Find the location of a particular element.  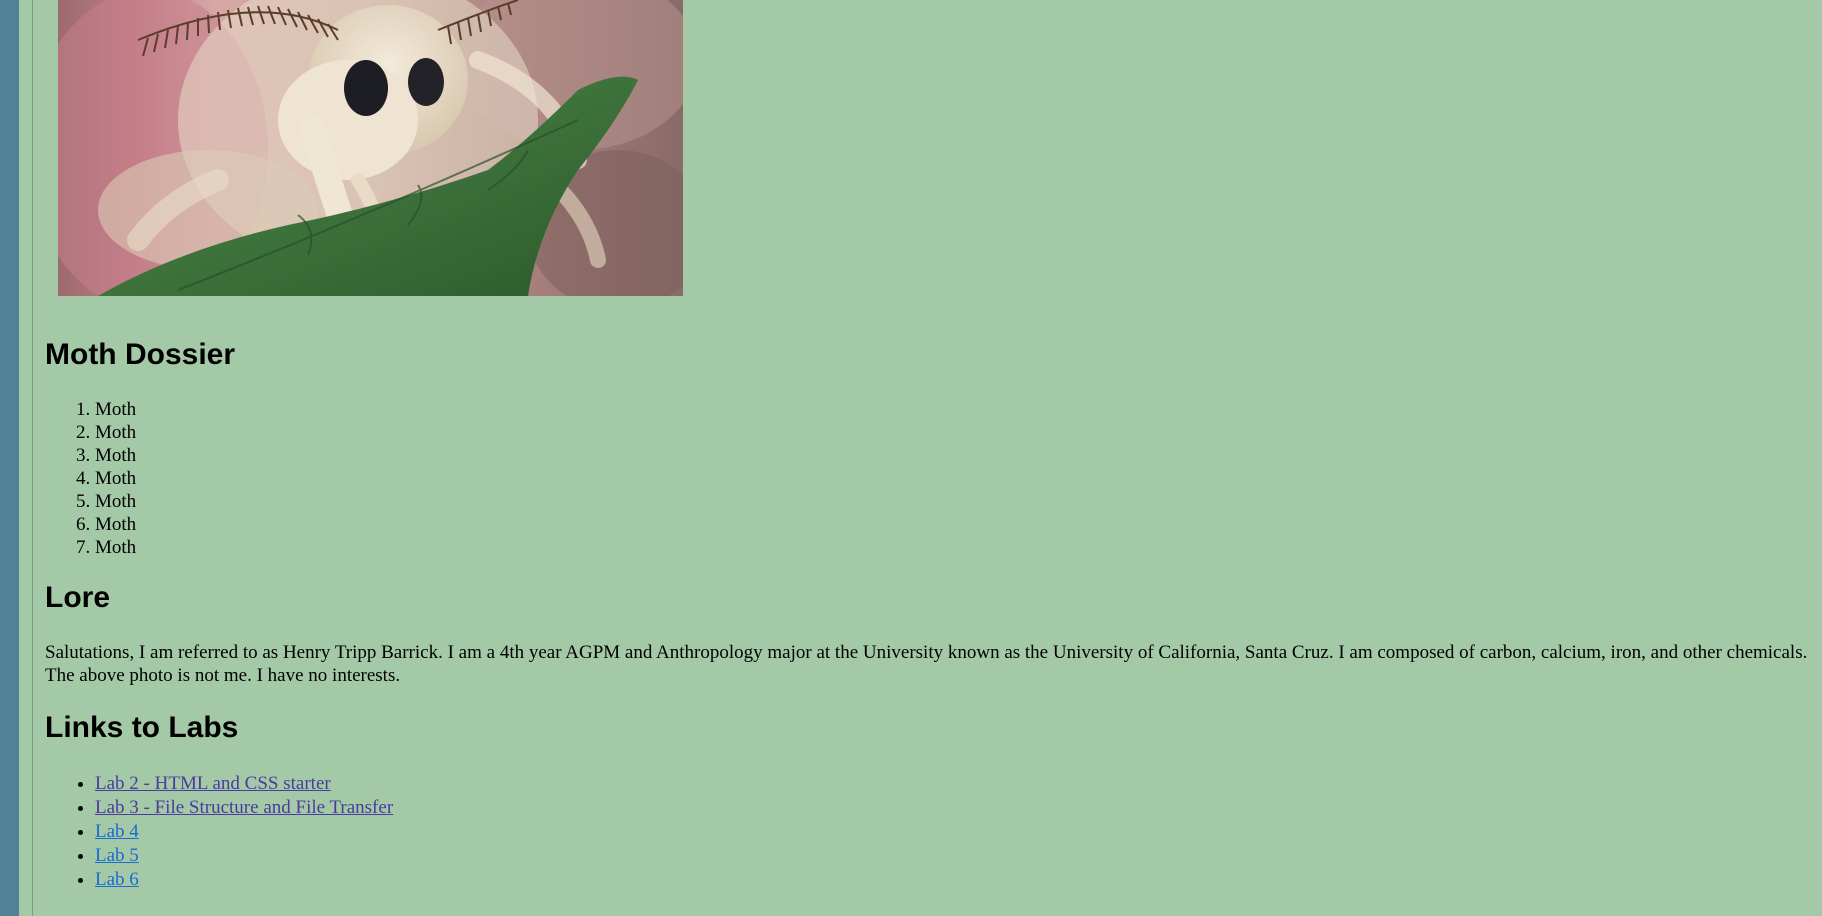

moth-photo is located at coordinates (370, 148).